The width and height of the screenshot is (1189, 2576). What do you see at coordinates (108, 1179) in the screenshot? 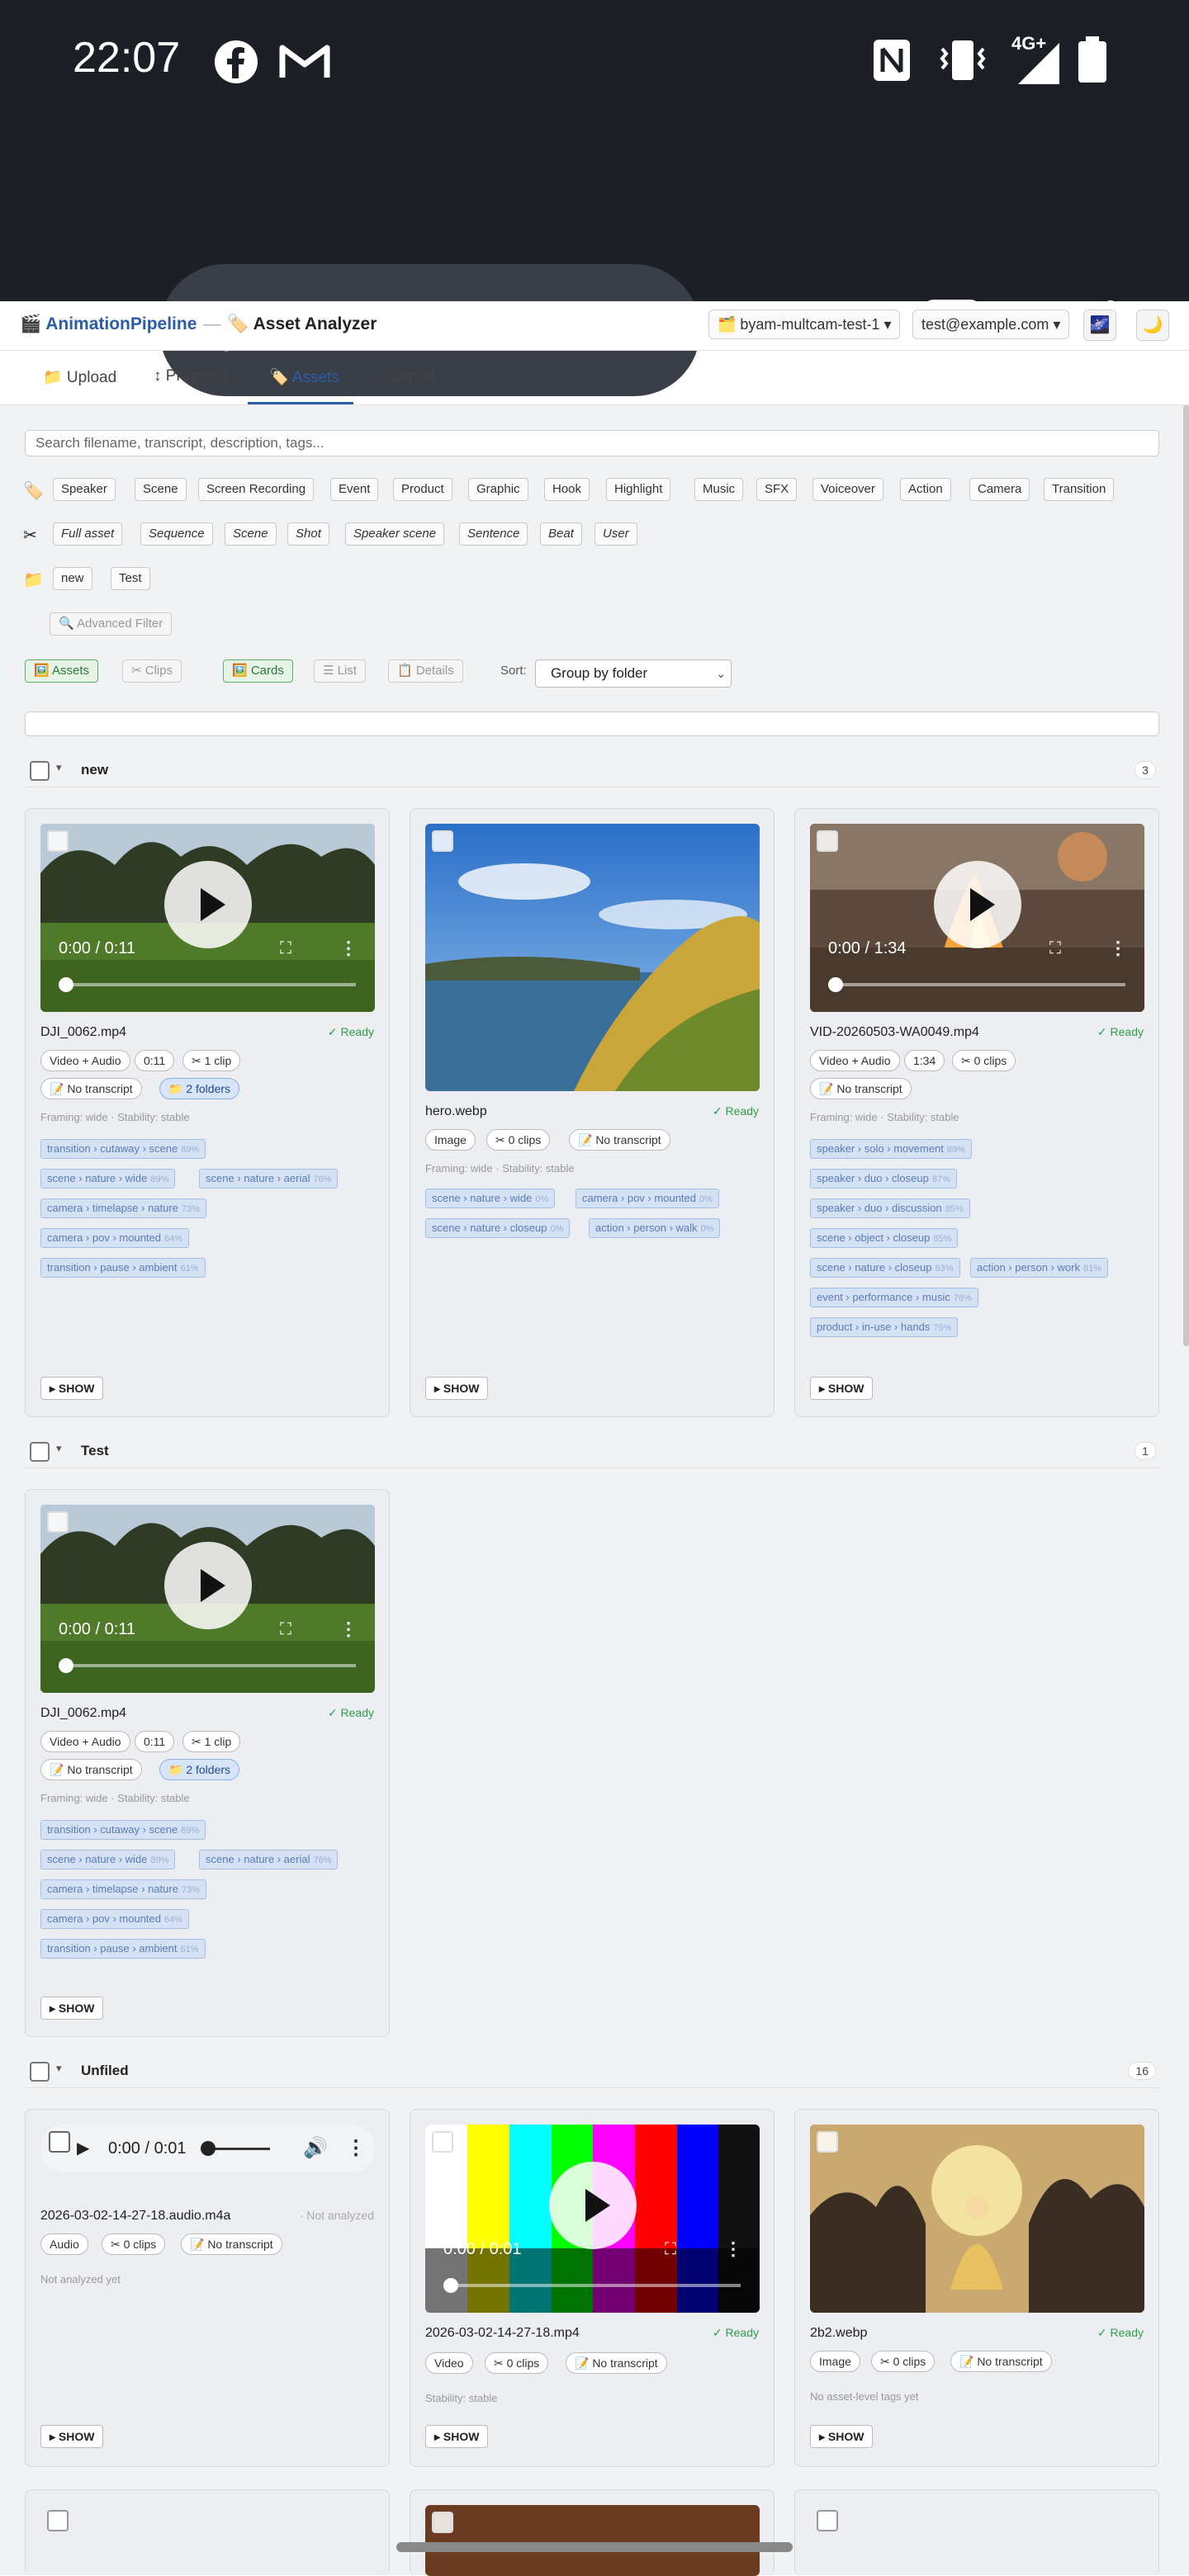
I see `ai-tag: scene › nature › wide 89%` at bounding box center [108, 1179].